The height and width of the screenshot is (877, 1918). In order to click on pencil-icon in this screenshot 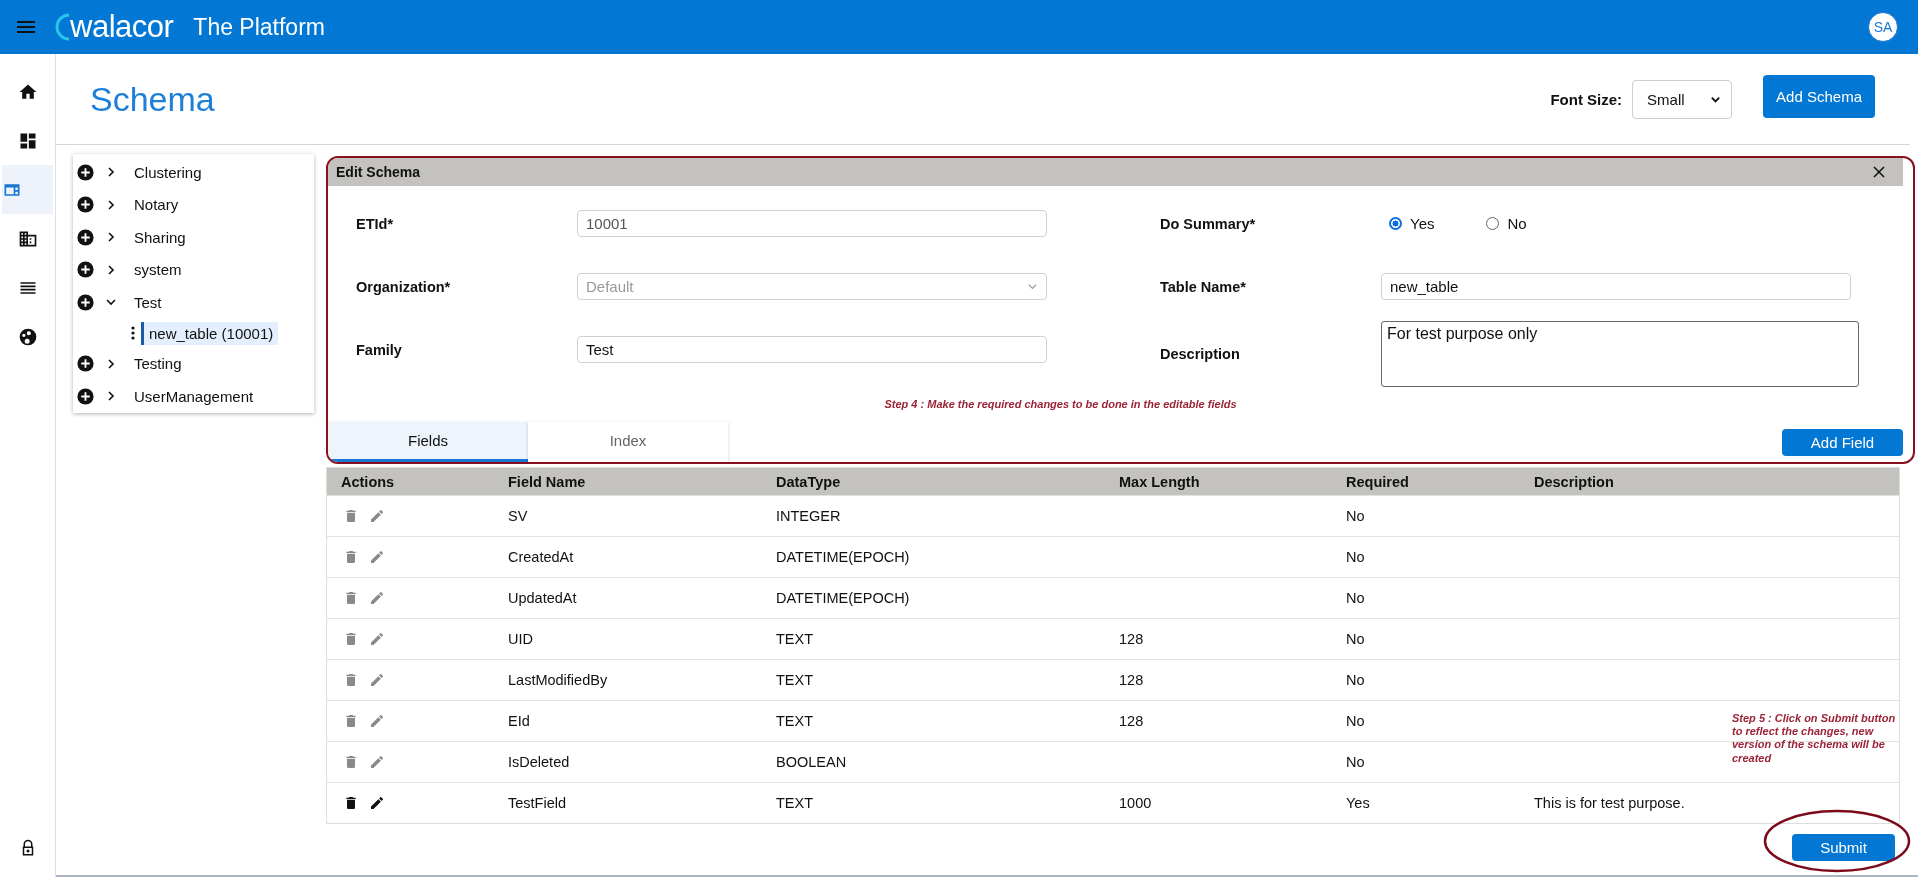, I will do `click(377, 803)`.